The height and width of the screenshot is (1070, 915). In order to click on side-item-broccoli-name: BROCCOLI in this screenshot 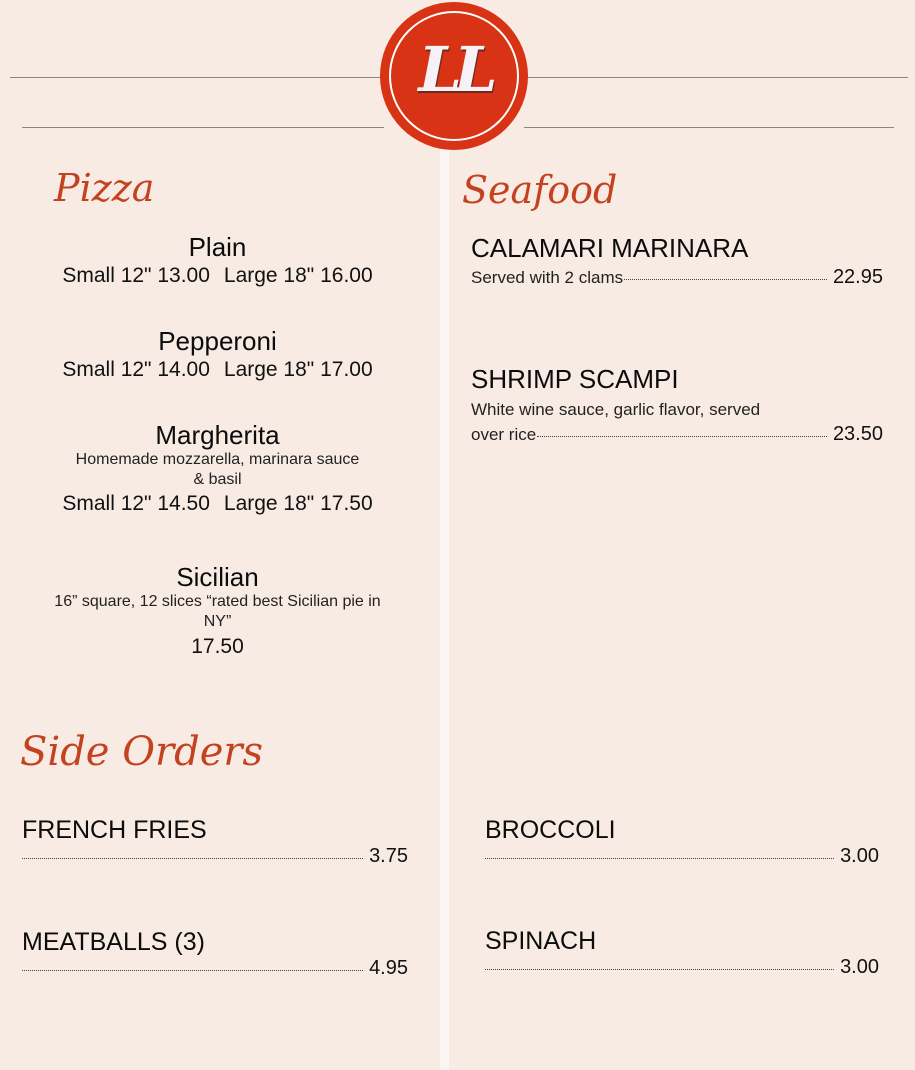, I will do `click(550, 830)`.